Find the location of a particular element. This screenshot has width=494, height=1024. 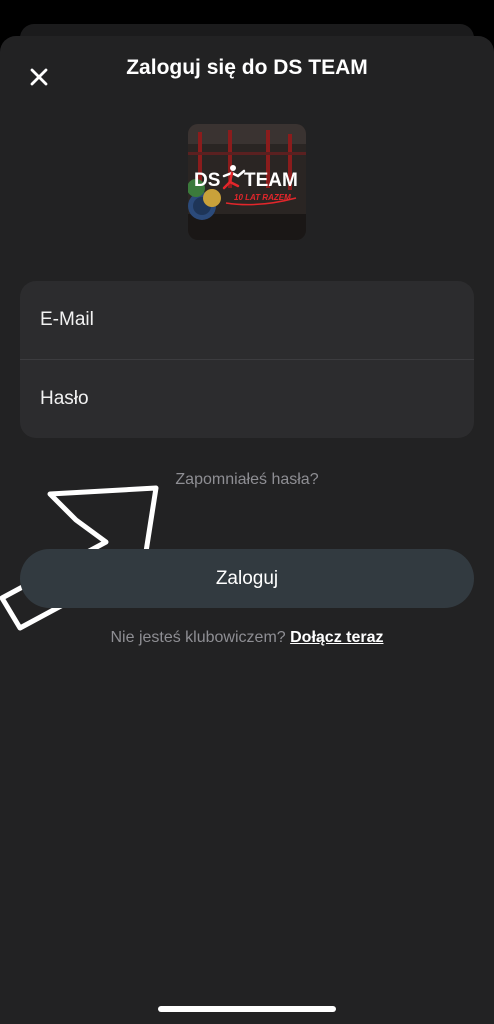

password-field-container is located at coordinates (247, 399).